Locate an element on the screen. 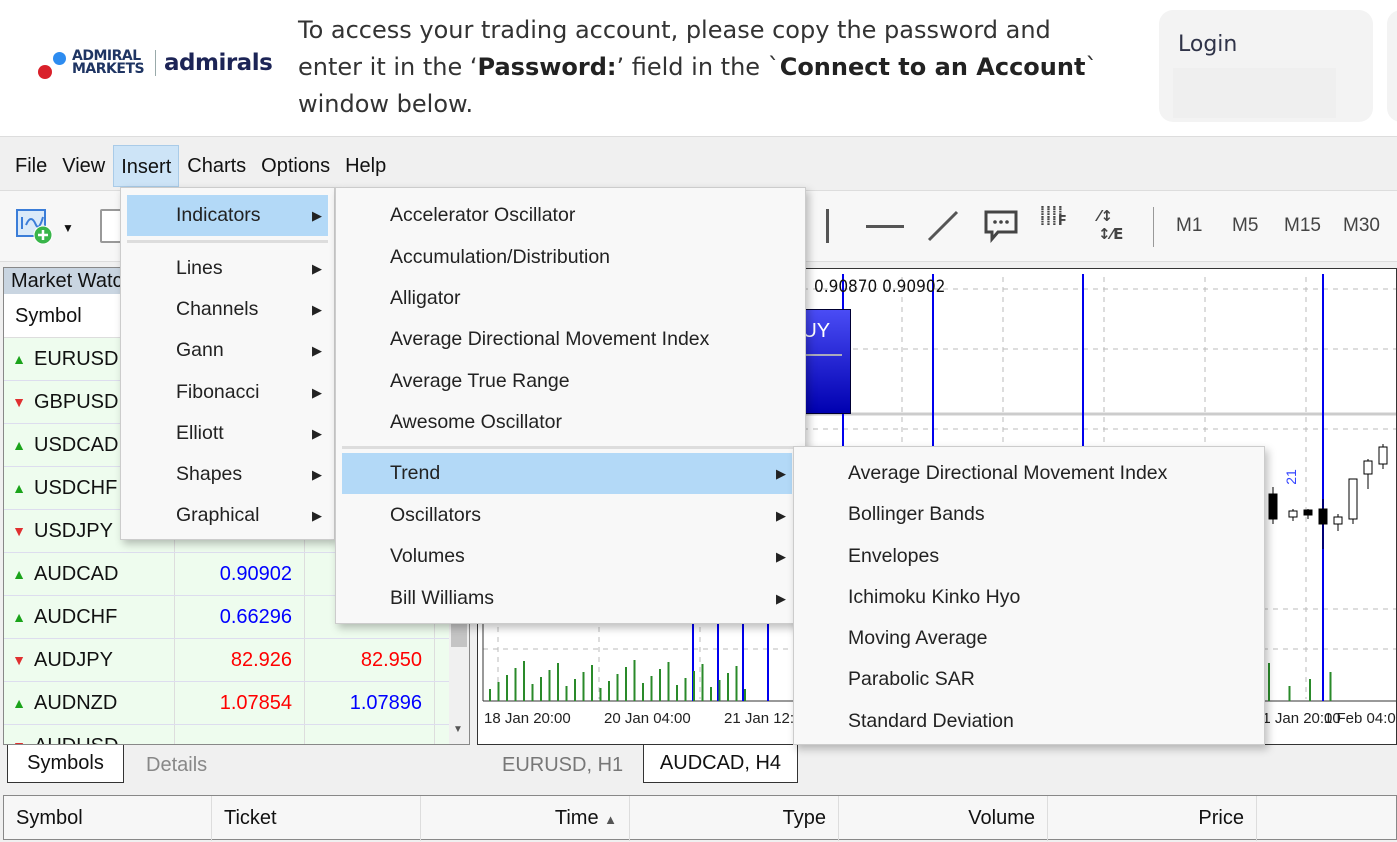  text-label-icon is located at coordinates (1001, 228).